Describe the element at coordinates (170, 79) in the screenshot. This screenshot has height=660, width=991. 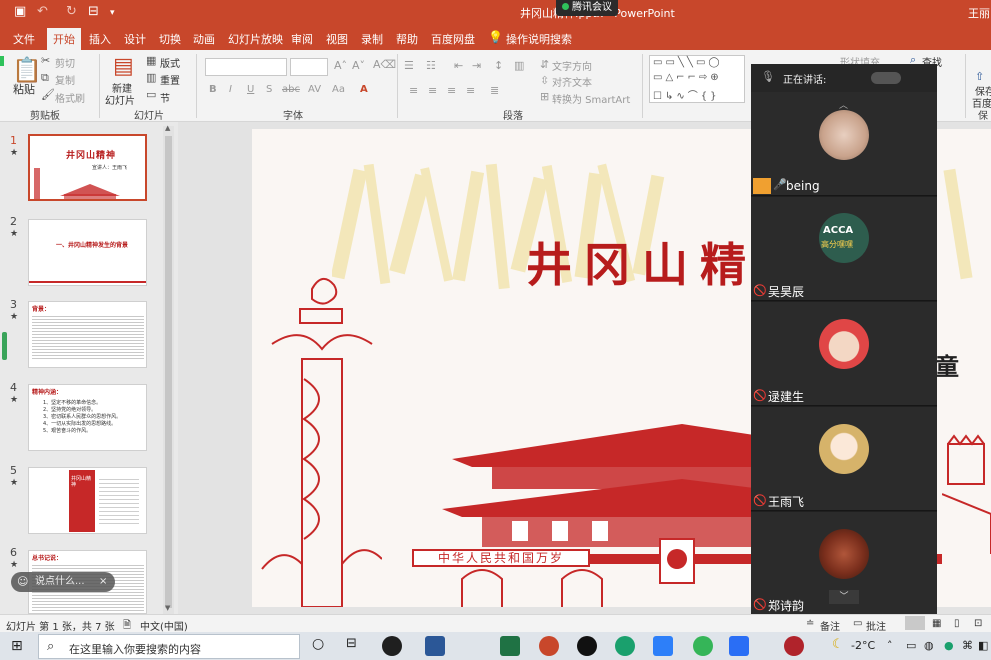
I see `reset-button: 重置` at that location.